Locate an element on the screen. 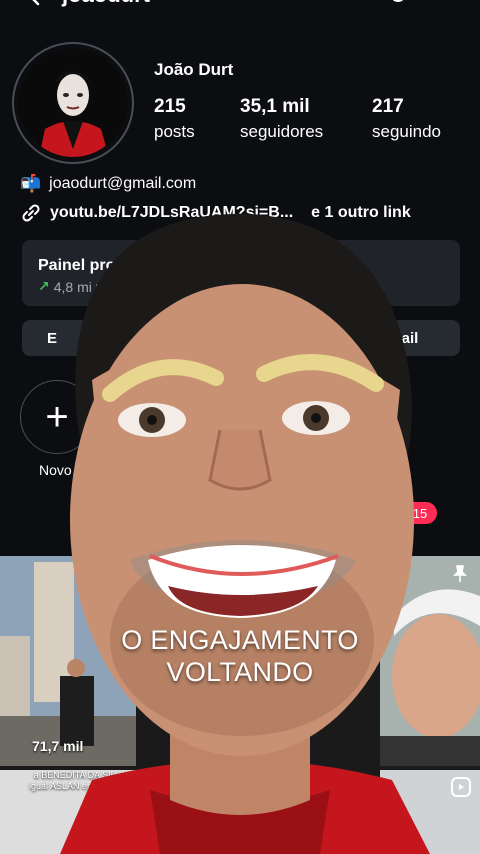 This screenshot has height=854, width=480. edit-profile-label: E is located at coordinates (51, 338).